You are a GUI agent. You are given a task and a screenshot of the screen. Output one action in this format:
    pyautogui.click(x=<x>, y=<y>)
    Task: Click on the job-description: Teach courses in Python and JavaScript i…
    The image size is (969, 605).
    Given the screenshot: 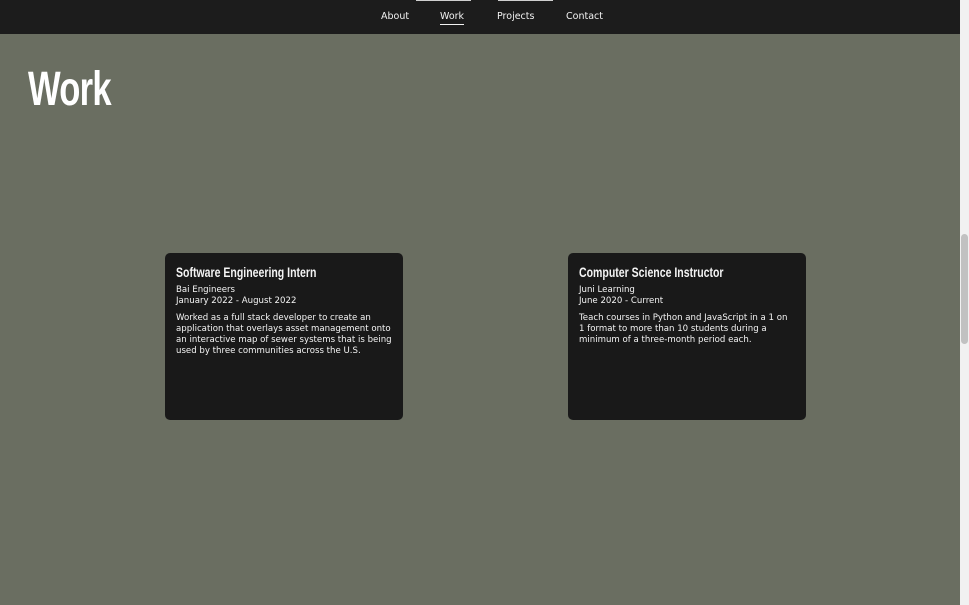 What is the action you would take?
    pyautogui.click(x=683, y=329)
    